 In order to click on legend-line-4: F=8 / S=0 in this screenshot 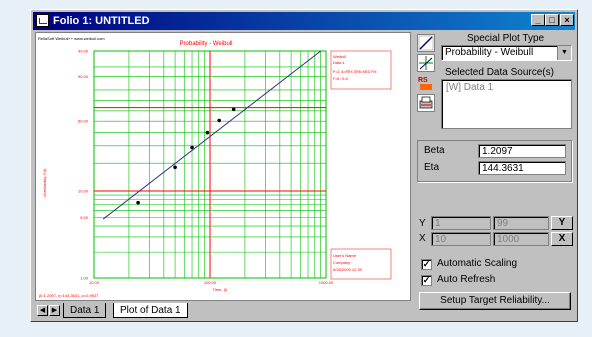, I will do `click(340, 79)`.